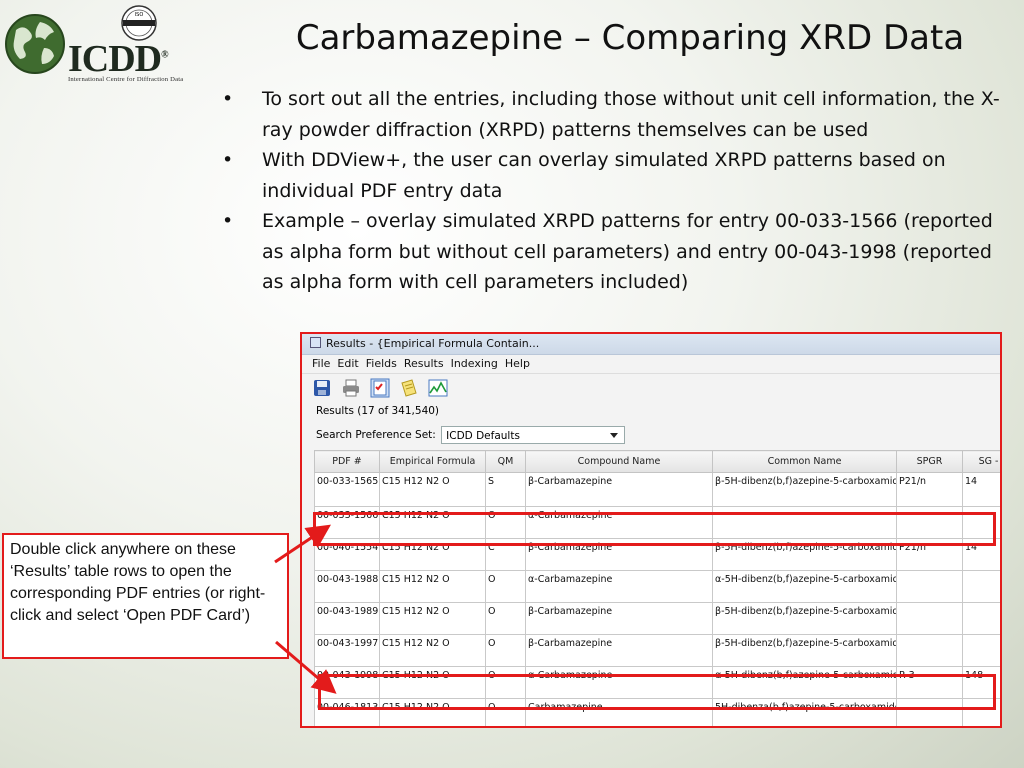  I want to click on column-header-formula: Empirical Formula, so click(432, 461).